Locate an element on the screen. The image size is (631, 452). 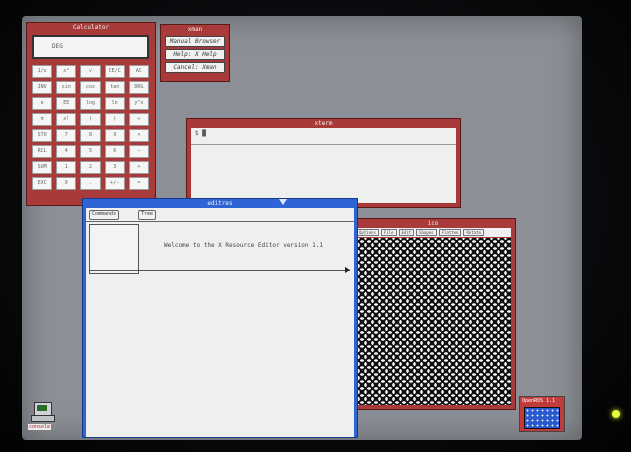
appmenu-label: OpenROS 1.1 is located at coordinates (539, 401).